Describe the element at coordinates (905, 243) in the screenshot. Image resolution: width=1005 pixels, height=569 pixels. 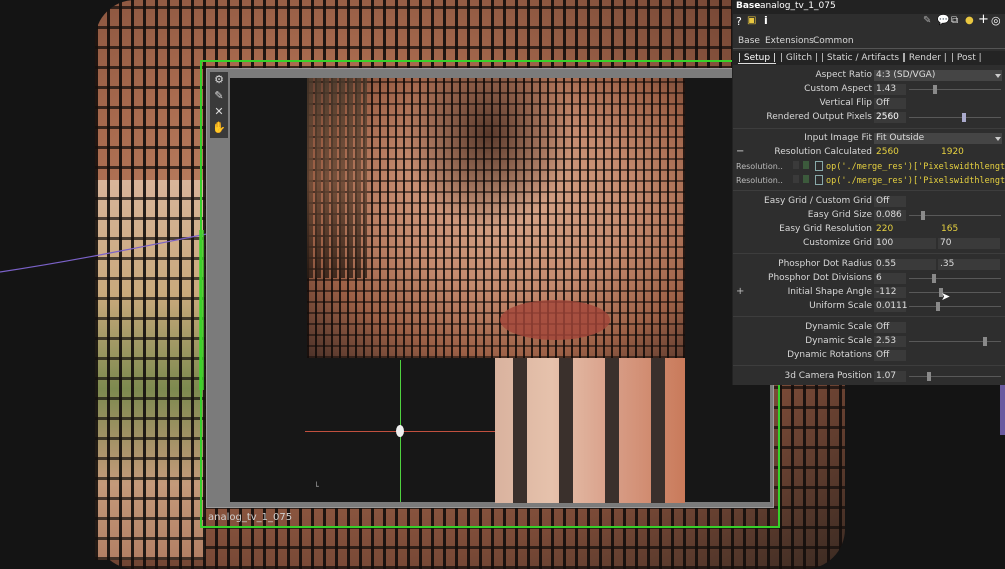
I see `customize-grid-x-field: 100` at that location.